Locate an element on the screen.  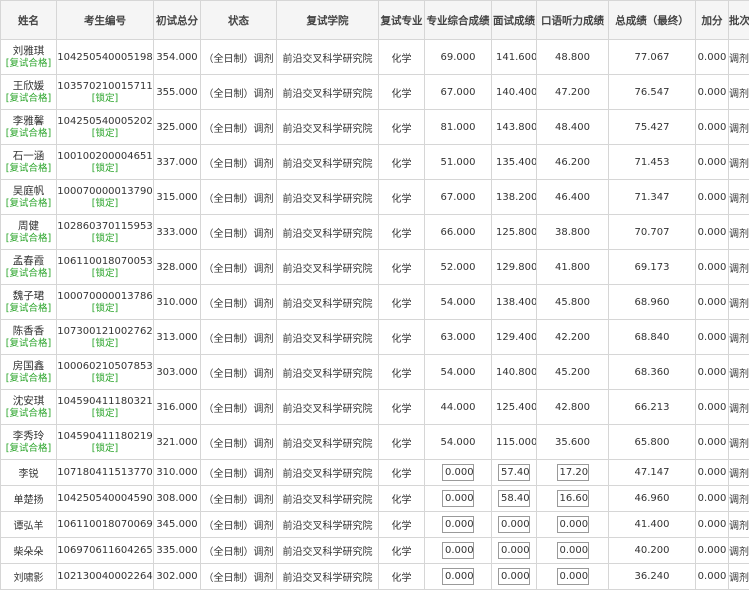
total-cell: 36.240 is located at coordinates (652, 576).